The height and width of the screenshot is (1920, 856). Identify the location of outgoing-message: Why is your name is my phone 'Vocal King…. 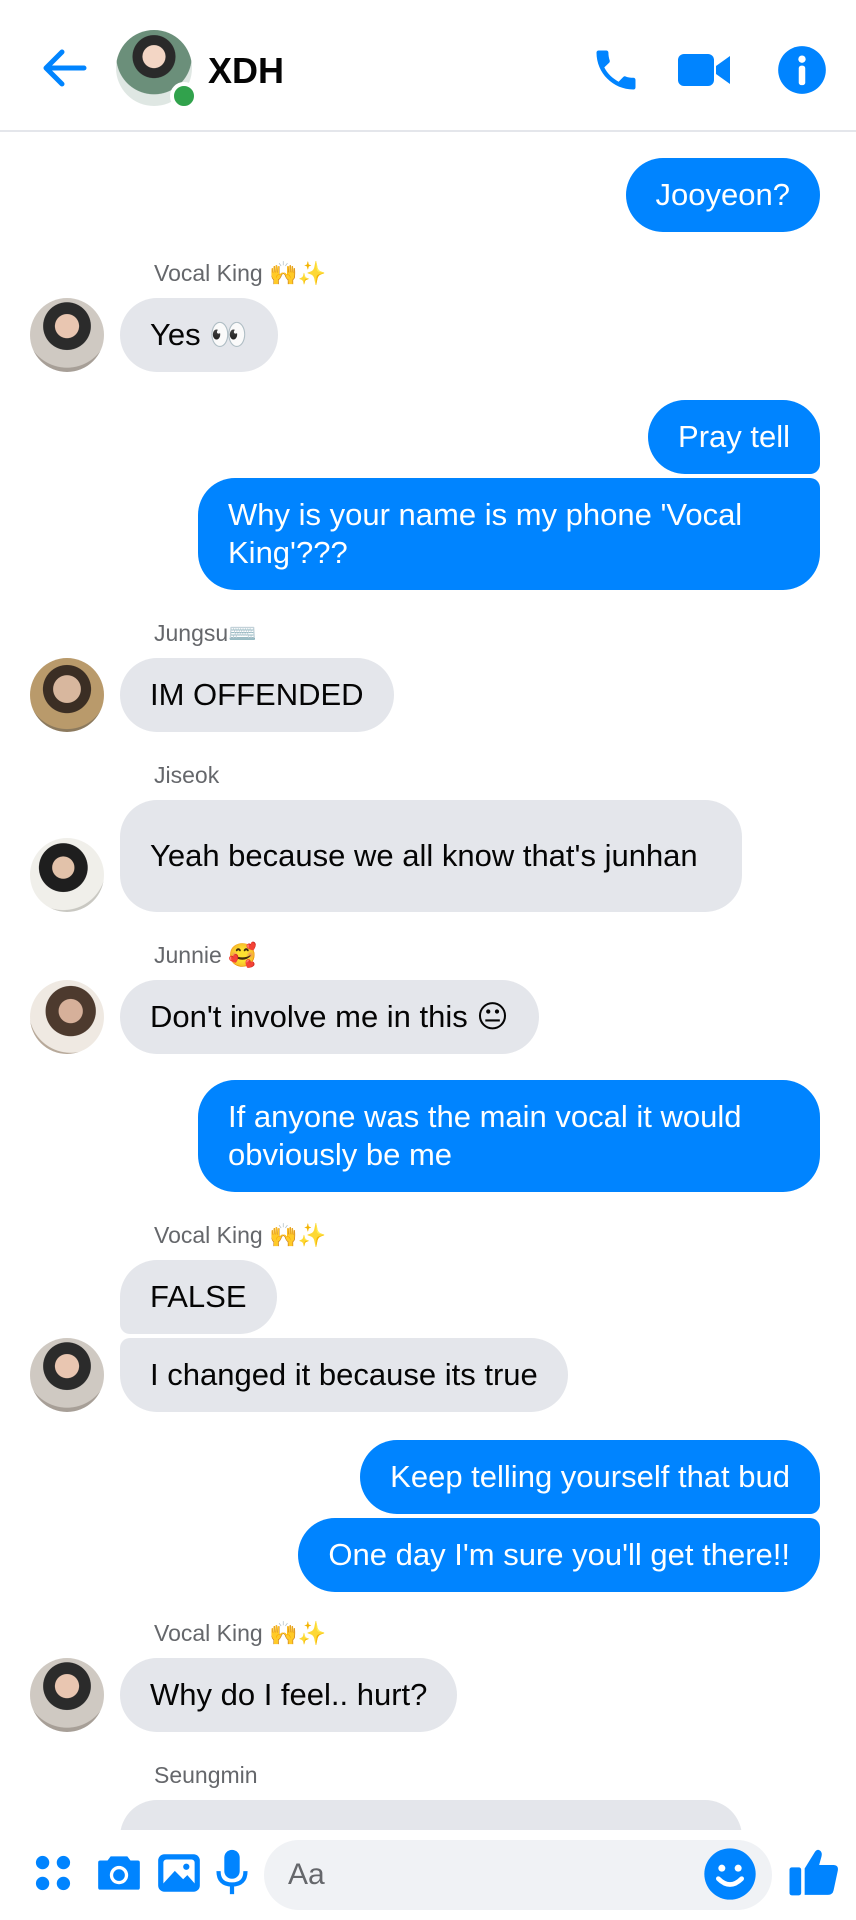
(509, 534).